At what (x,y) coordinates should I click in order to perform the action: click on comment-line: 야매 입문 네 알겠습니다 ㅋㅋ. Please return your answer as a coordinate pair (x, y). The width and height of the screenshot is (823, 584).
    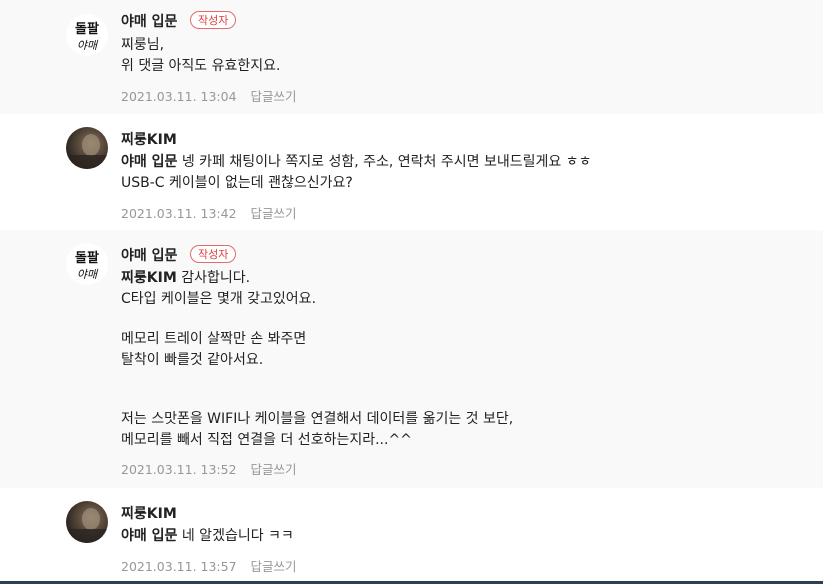
    Looking at the image, I should click on (207, 536).